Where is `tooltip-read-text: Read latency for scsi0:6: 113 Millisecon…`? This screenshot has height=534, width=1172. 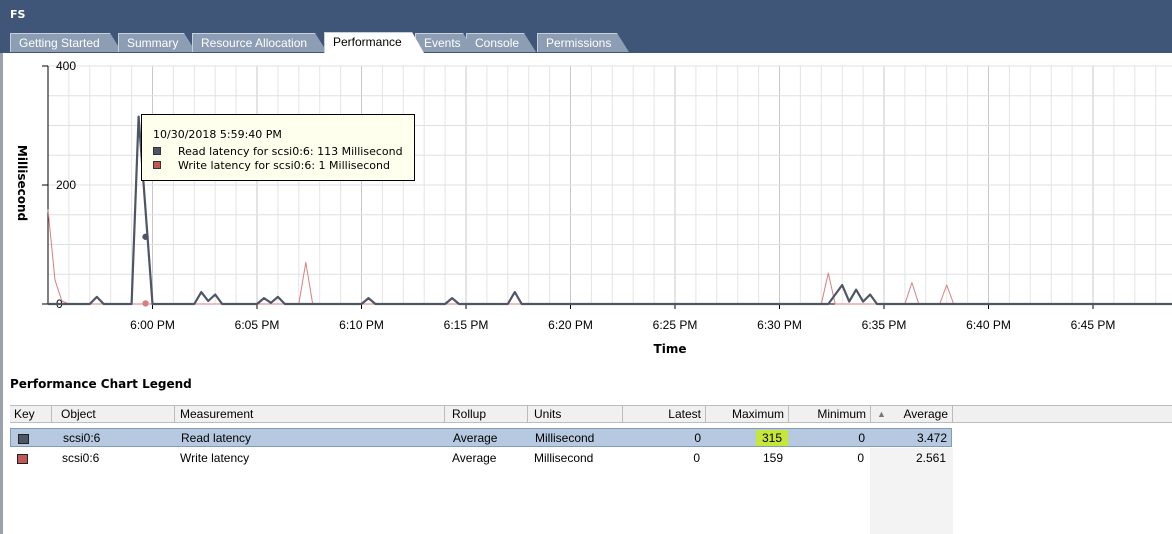
tooltip-read-text: Read latency for scsi0:6: 113 Millisecon… is located at coordinates (290, 151).